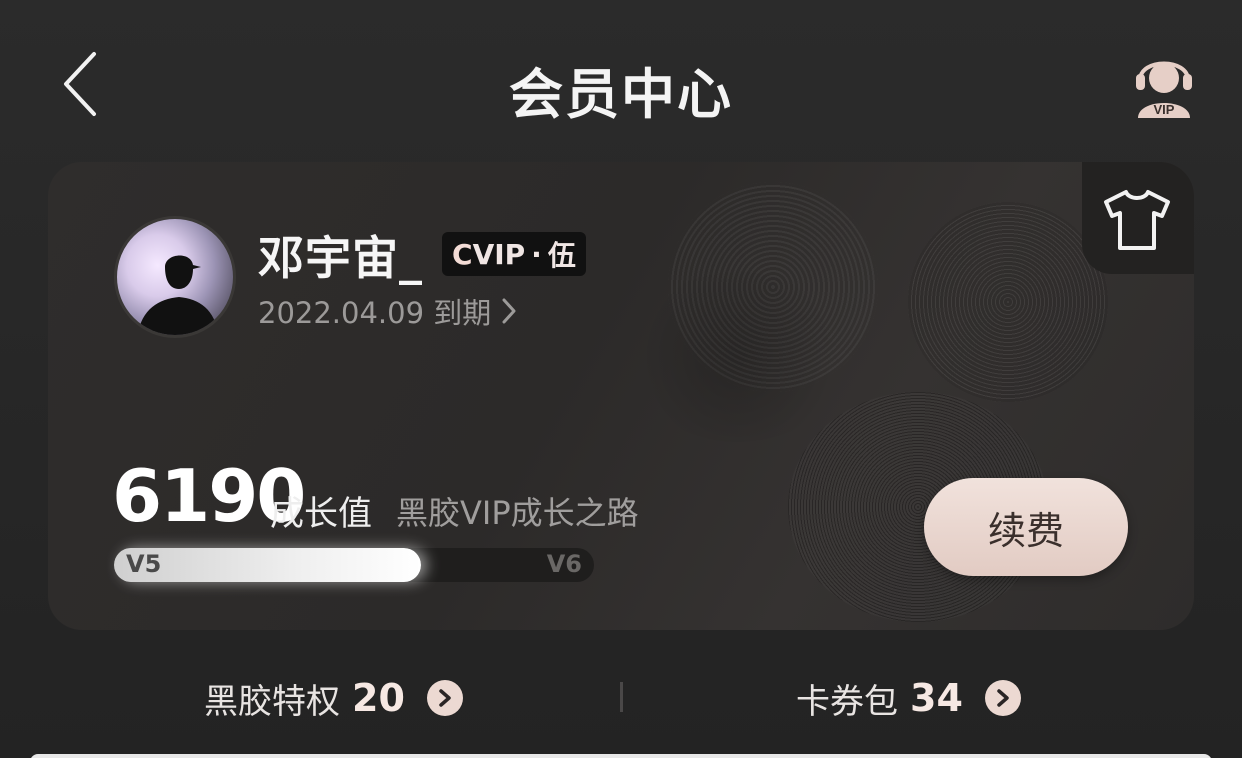  I want to click on vip-service-button: VIP, so click(1164, 82).